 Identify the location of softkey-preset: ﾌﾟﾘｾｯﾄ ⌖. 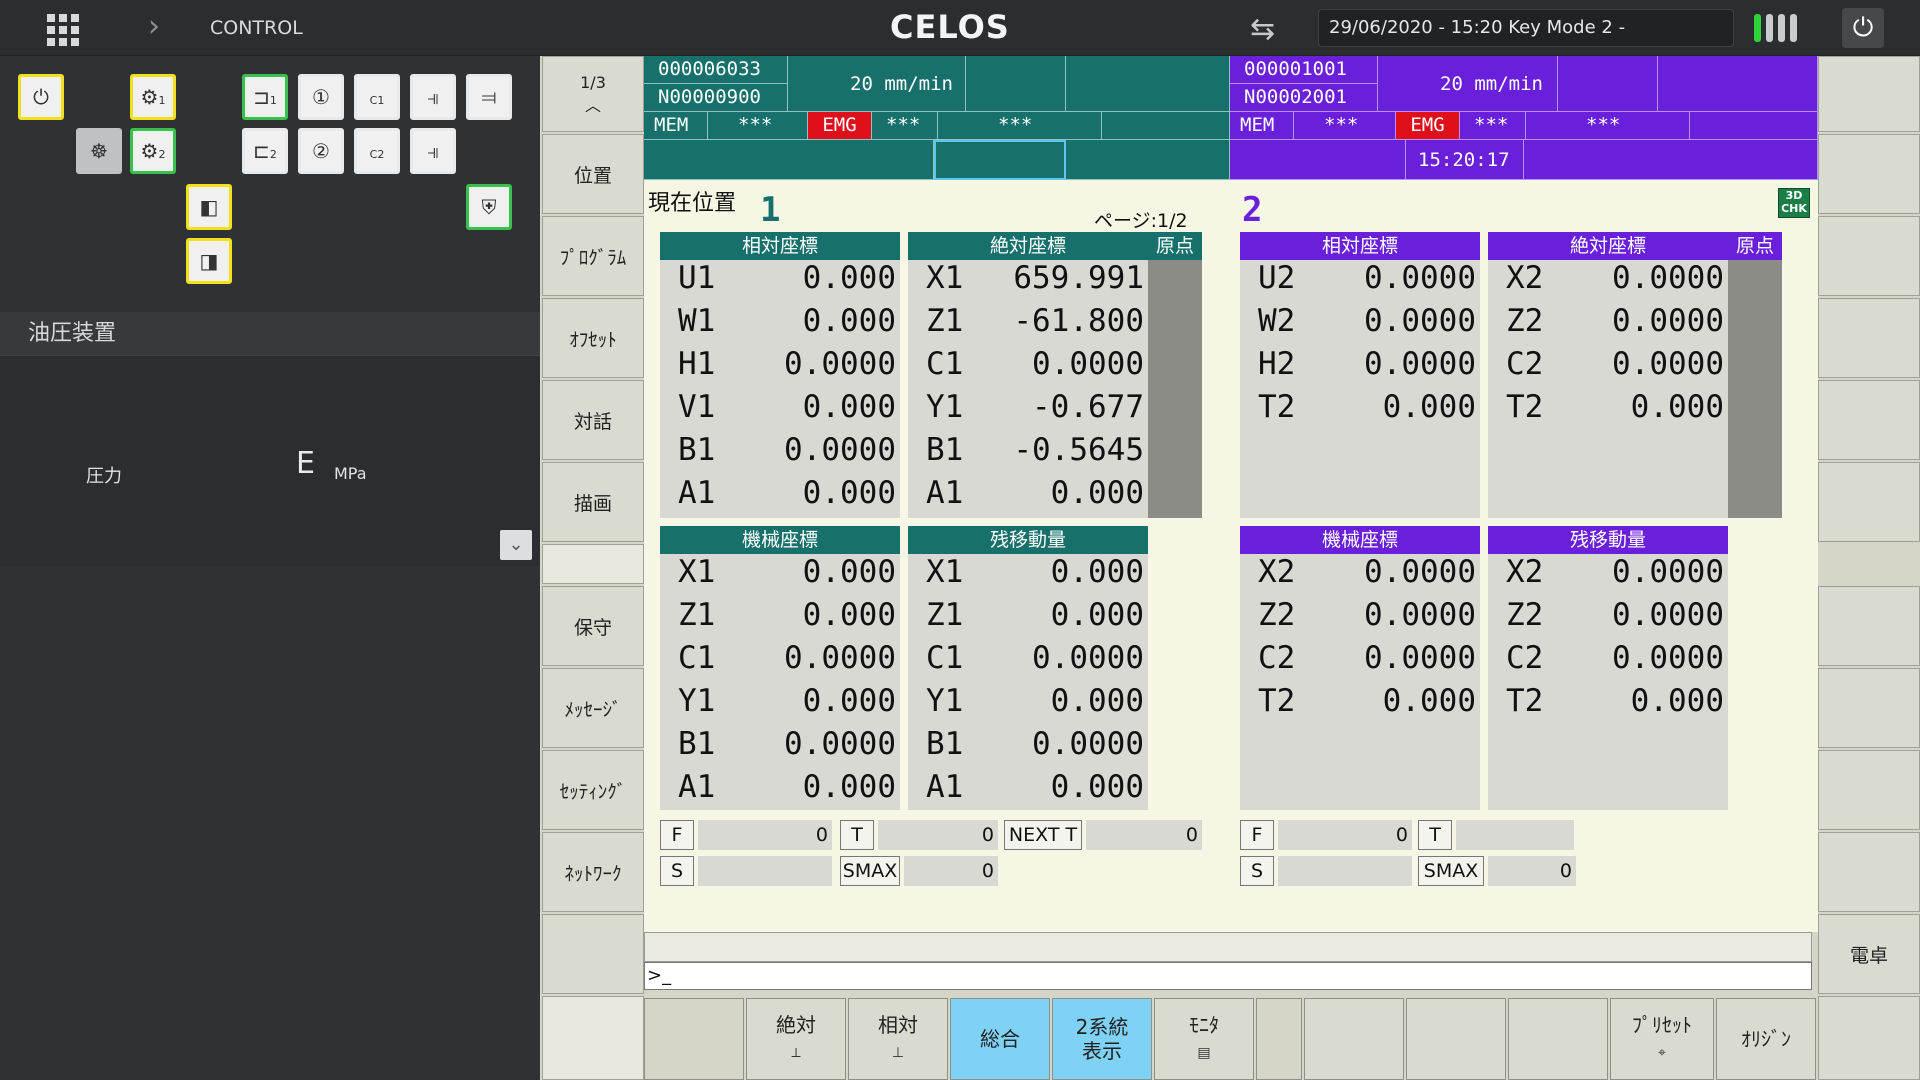
(1662, 1039).